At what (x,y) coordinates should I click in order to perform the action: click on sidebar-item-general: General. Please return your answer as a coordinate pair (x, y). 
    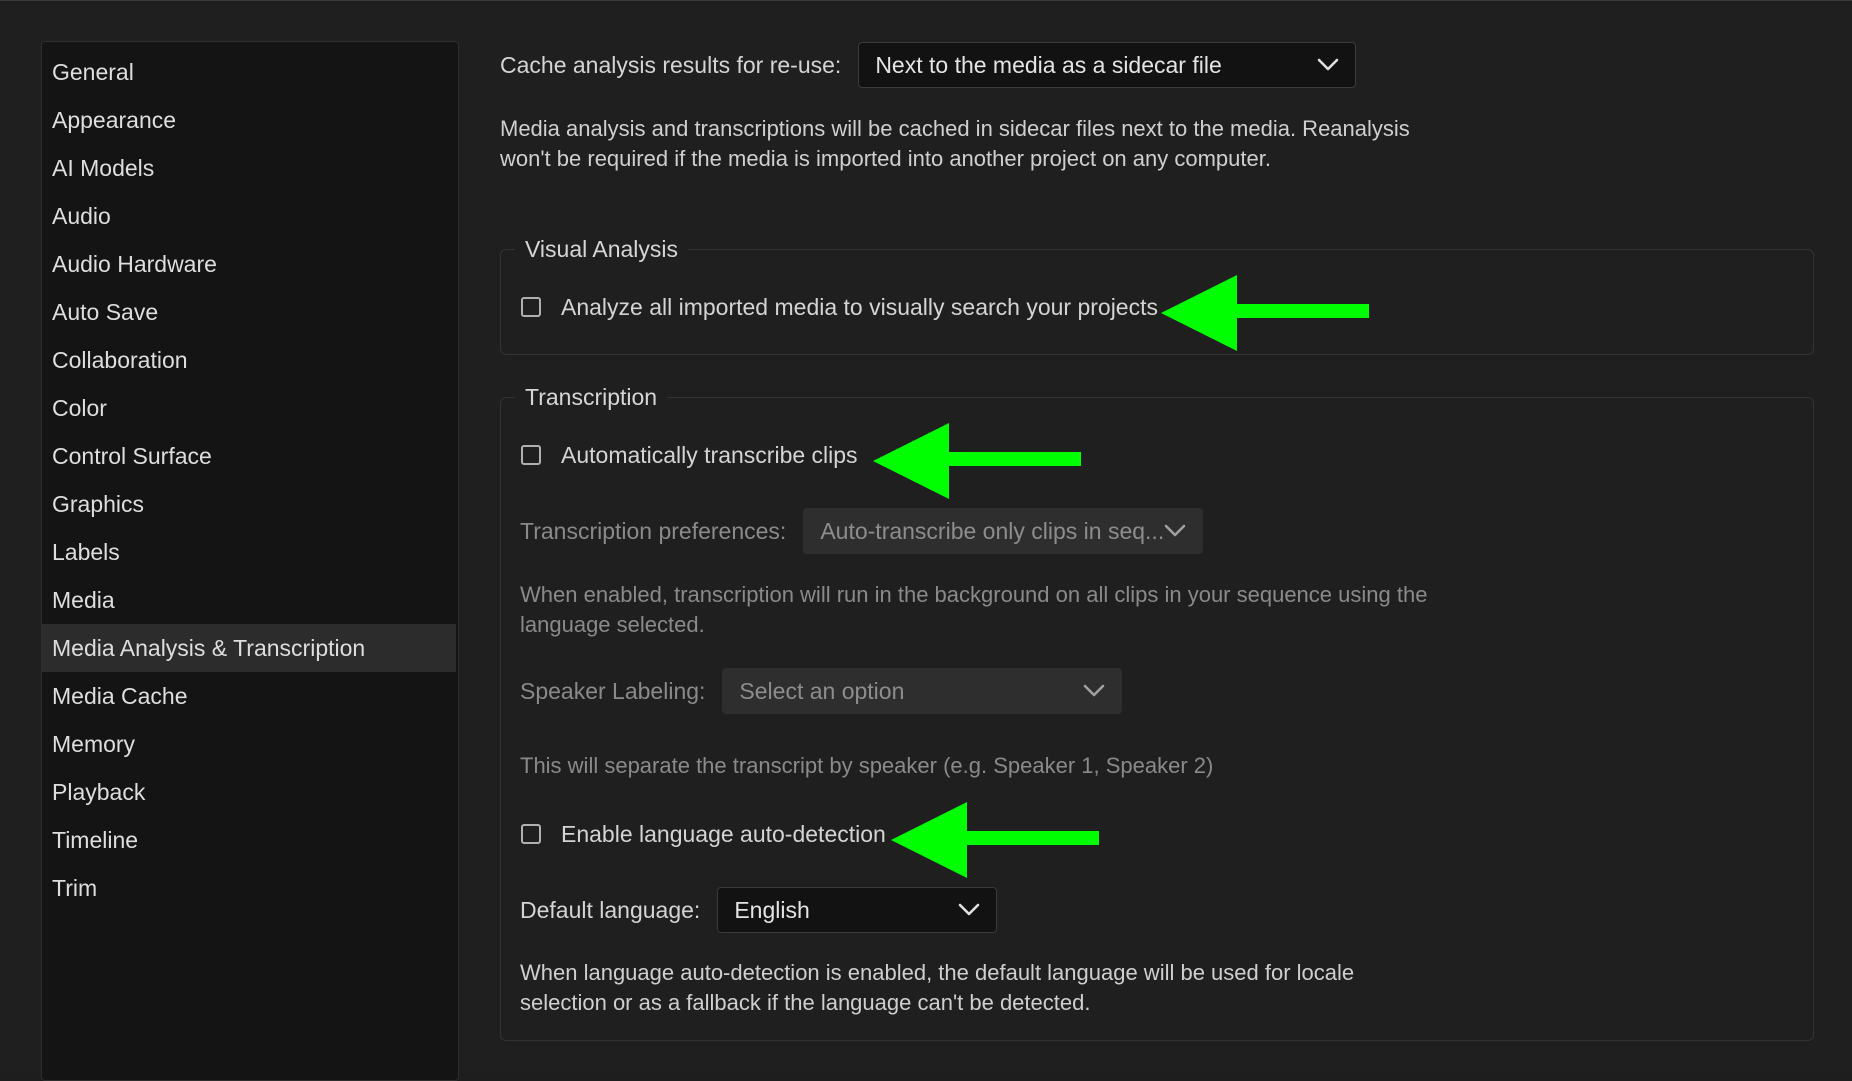
    Looking at the image, I should click on (250, 72).